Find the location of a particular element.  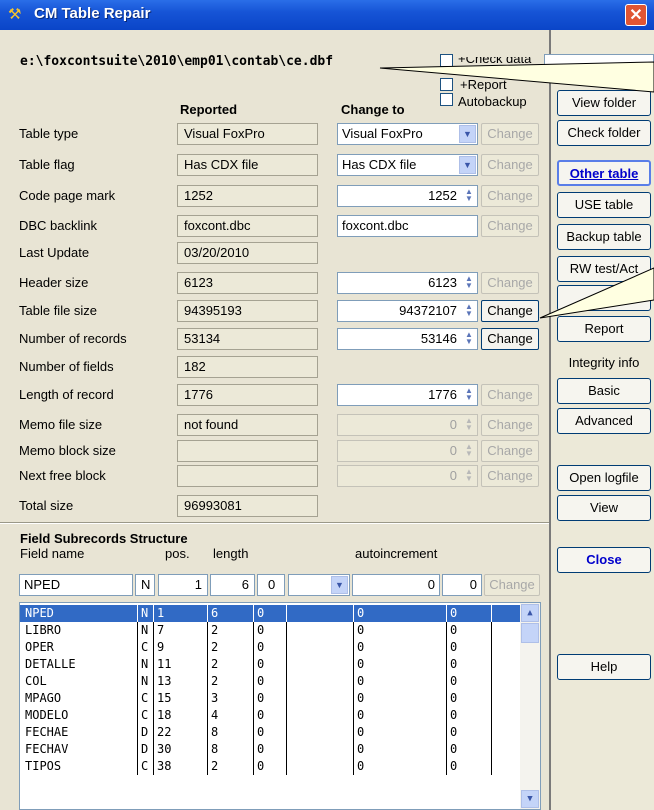

callout-pointer-top is located at coordinates (516, 77).